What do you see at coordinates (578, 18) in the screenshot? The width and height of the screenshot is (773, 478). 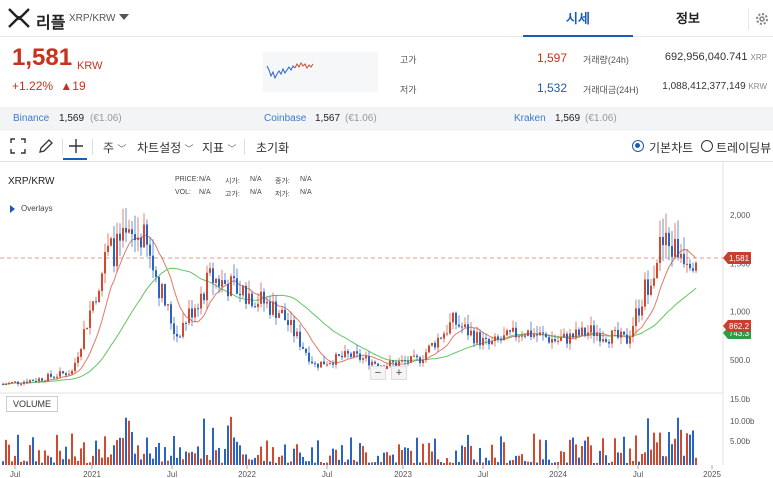 I see `tab-price: 시세` at bounding box center [578, 18].